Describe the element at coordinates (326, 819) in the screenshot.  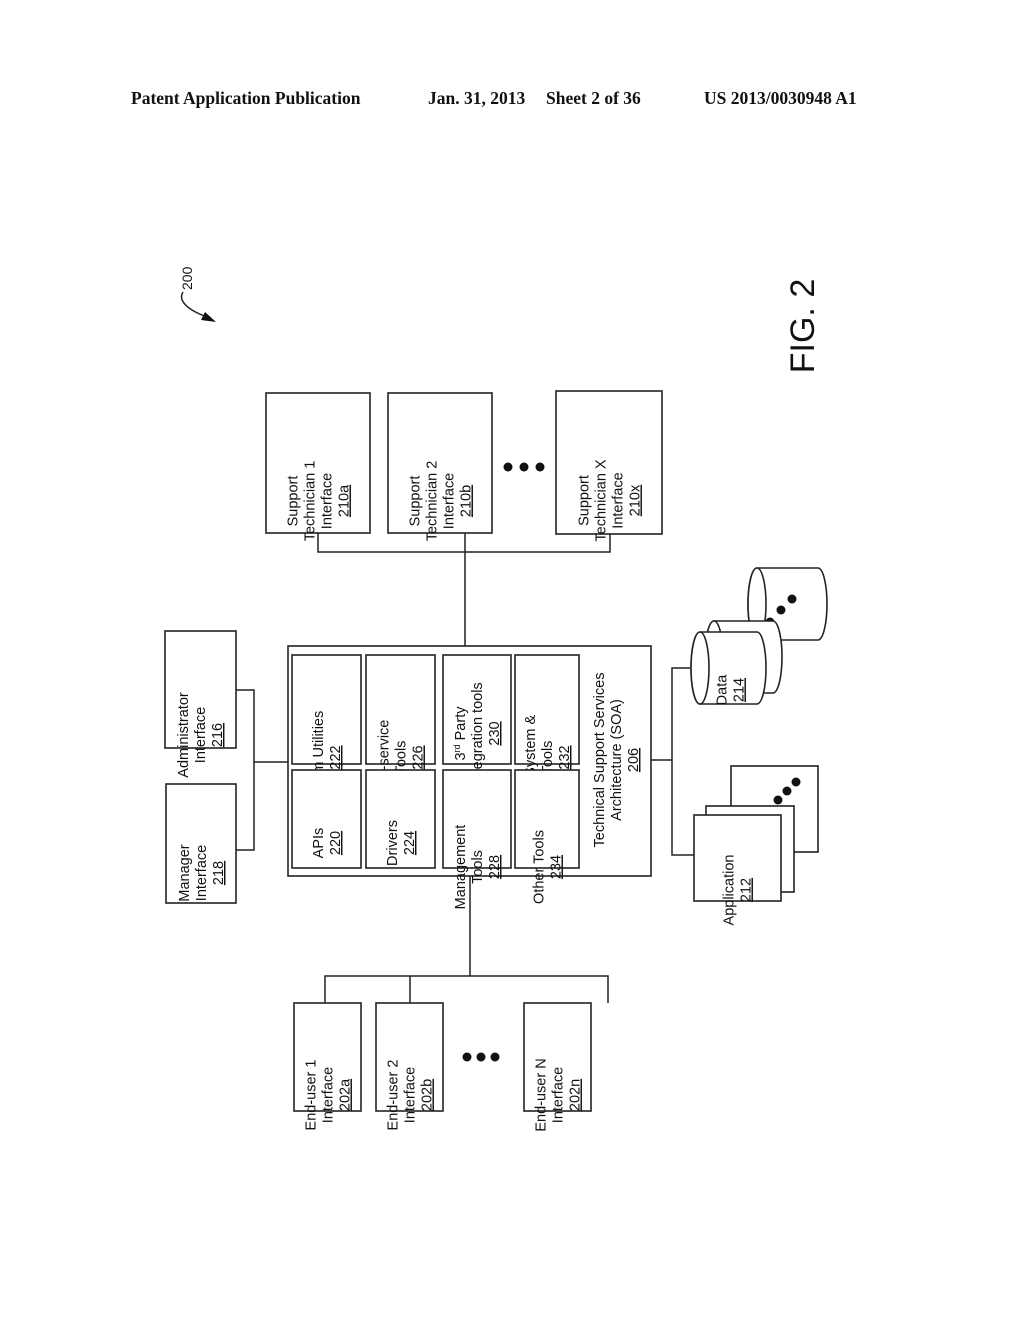
I see `soa-module-220: APIs 220` at that location.